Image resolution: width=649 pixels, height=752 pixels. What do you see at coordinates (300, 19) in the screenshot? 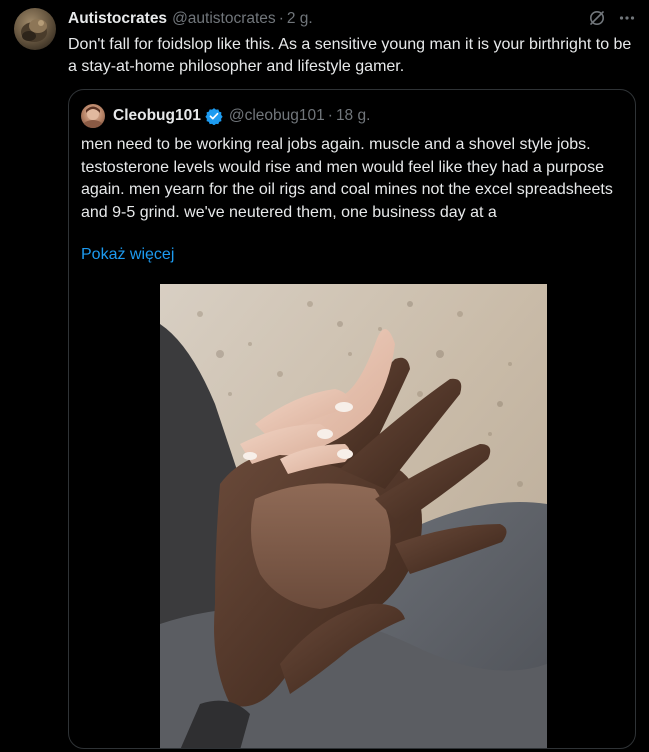
I see `tweet-timestamp: 2 g.` at bounding box center [300, 19].